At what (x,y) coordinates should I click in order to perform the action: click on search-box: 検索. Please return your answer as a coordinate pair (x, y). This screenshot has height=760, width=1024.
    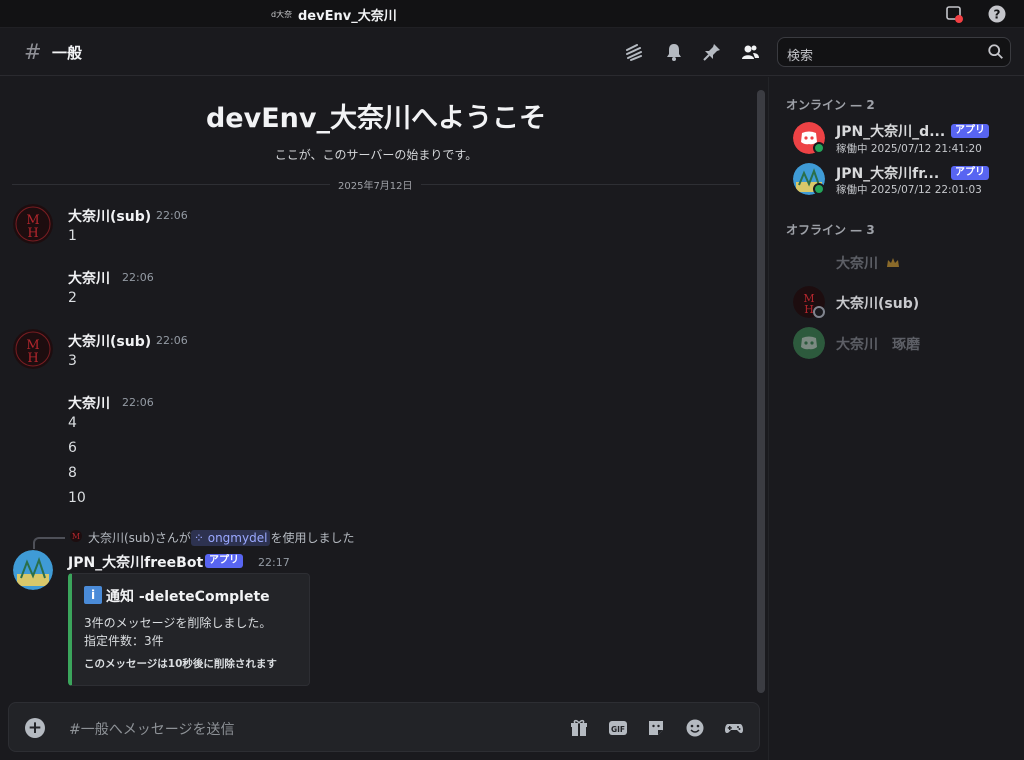
    Looking at the image, I should click on (894, 52).